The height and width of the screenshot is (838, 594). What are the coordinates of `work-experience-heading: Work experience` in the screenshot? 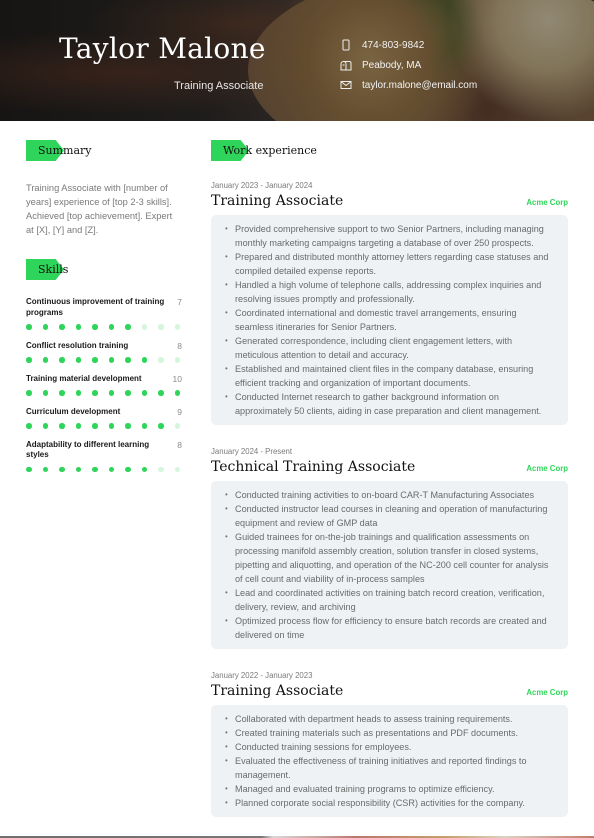 It's located at (389, 150).